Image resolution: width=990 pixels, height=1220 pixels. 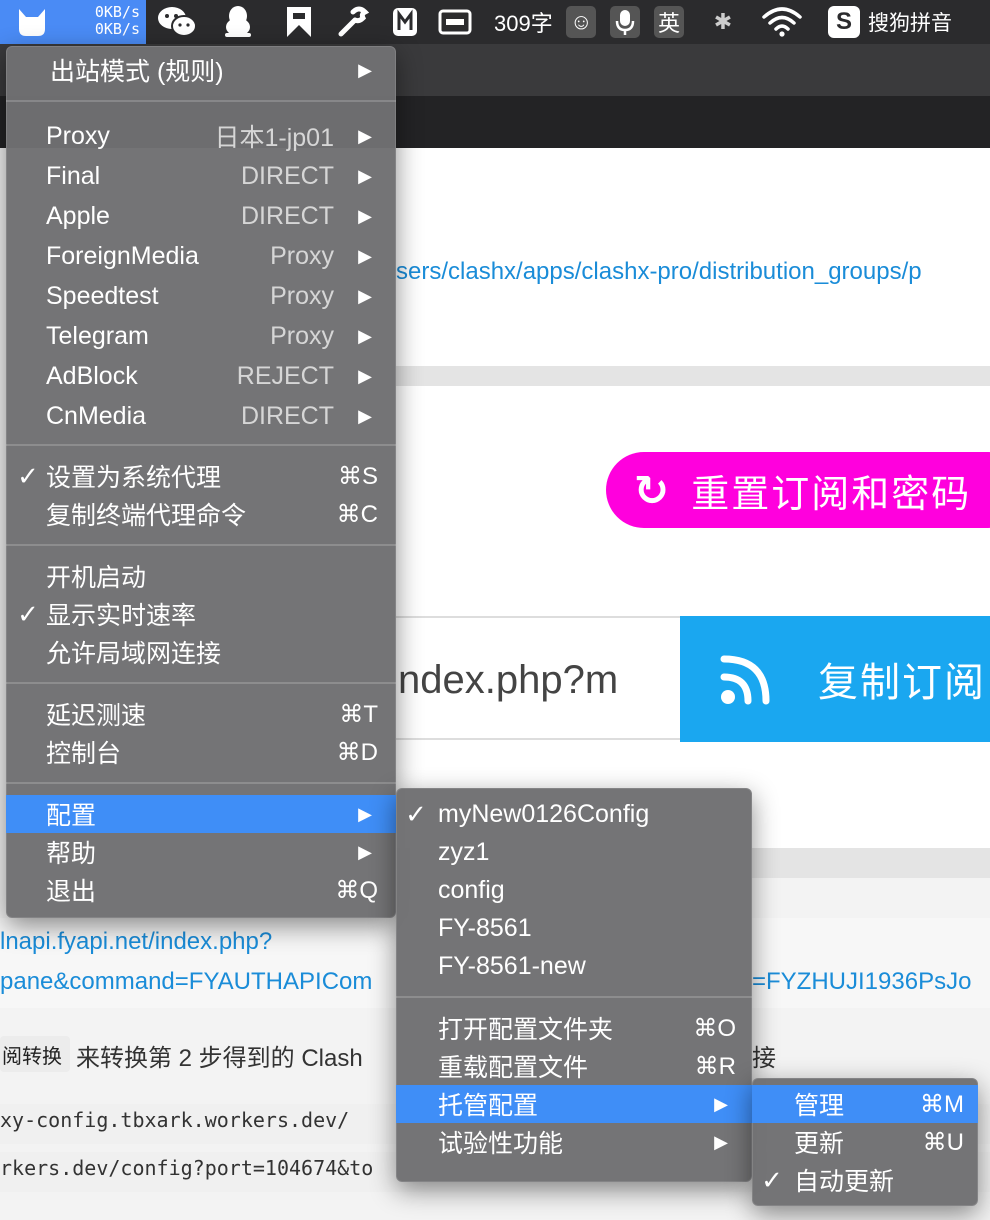 I want to click on menu-item-auto-update: ✓ 自动更新, so click(x=865, y=1180).